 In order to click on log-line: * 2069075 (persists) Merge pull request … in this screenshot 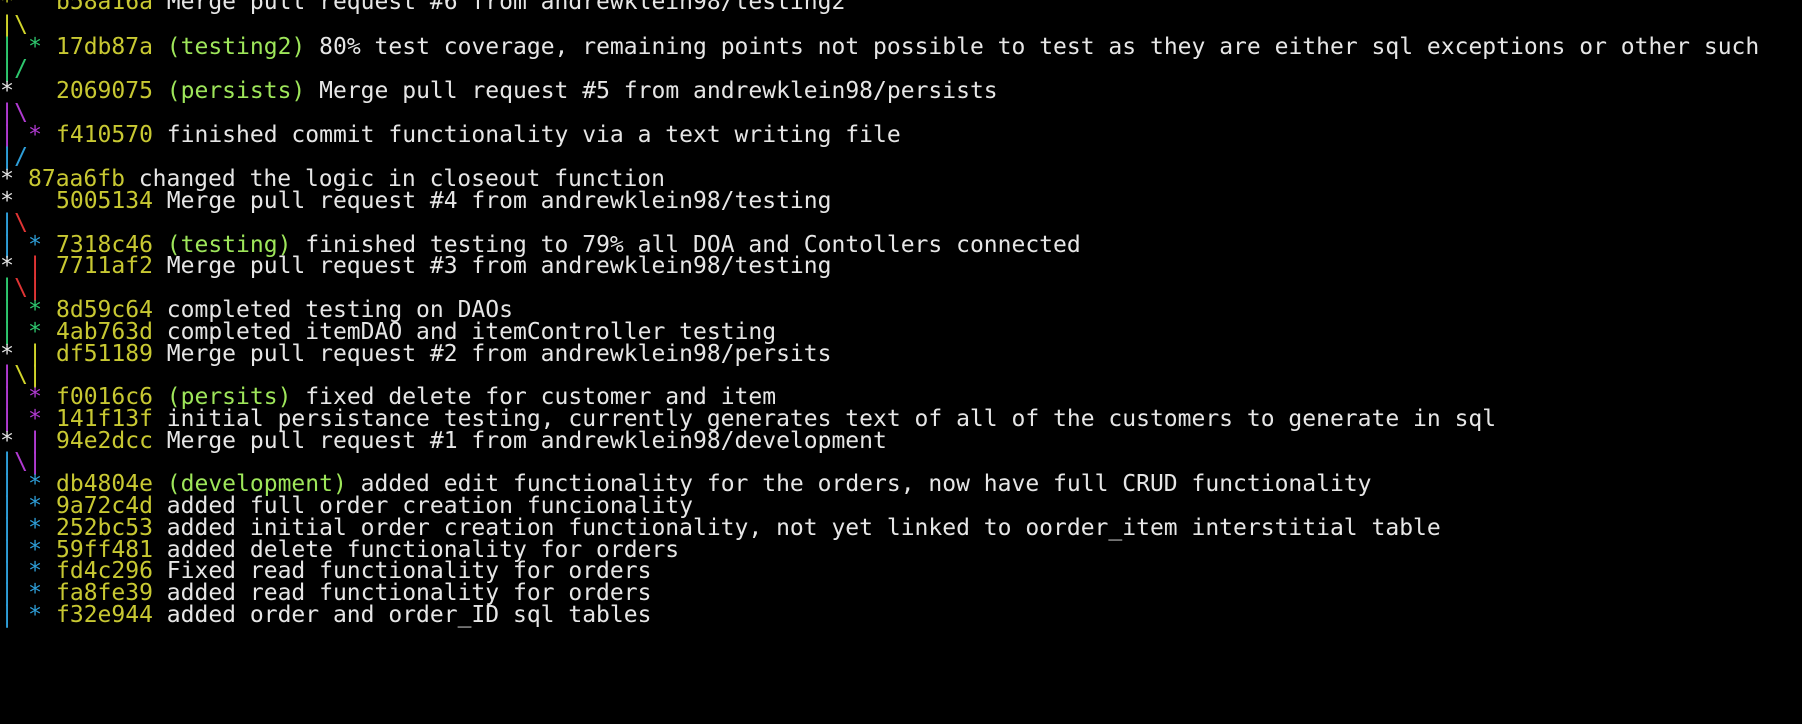, I will do `click(499, 91)`.